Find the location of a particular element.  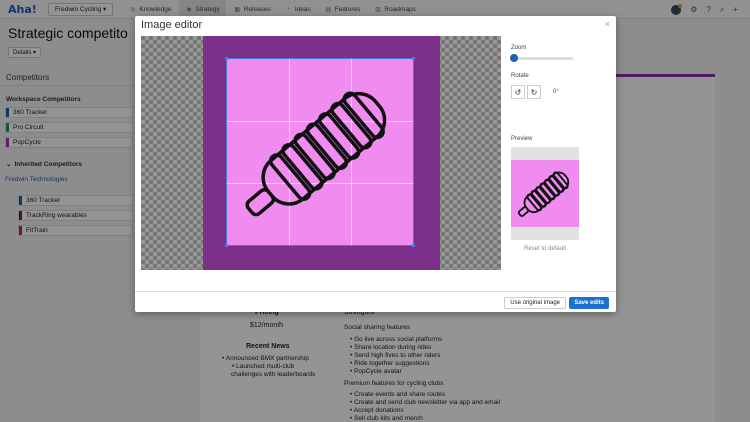

rotate-left-button: ↺ is located at coordinates (518, 92).